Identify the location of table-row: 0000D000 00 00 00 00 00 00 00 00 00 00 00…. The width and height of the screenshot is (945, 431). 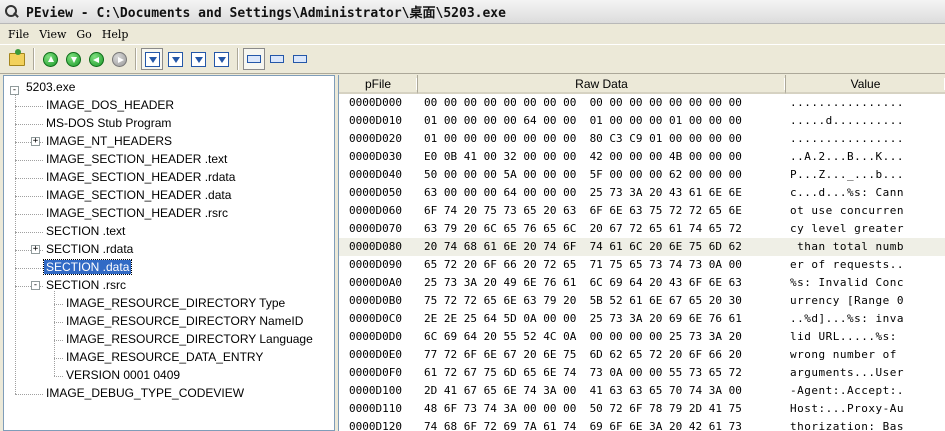
(642, 103).